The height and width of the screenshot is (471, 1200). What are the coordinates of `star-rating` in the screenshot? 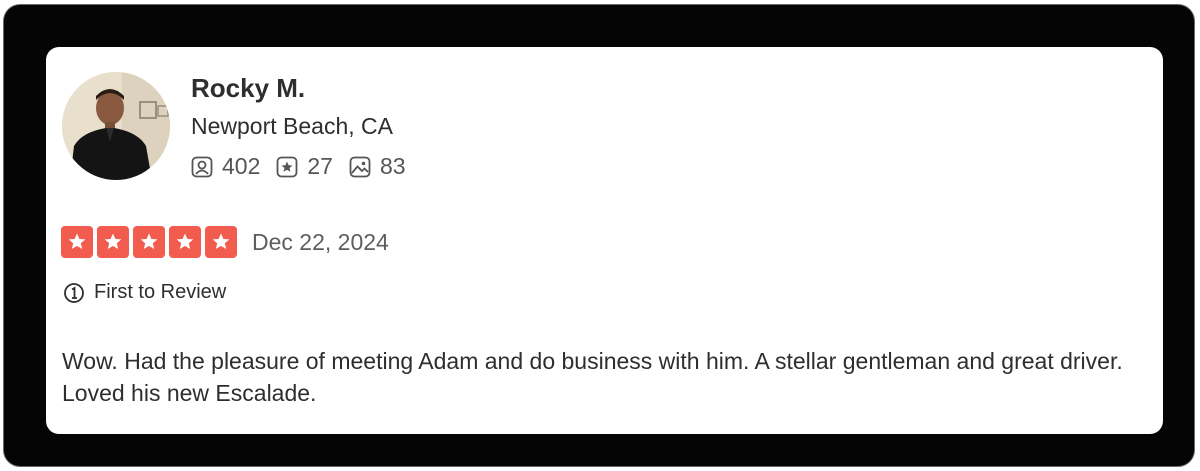 It's located at (151, 242).